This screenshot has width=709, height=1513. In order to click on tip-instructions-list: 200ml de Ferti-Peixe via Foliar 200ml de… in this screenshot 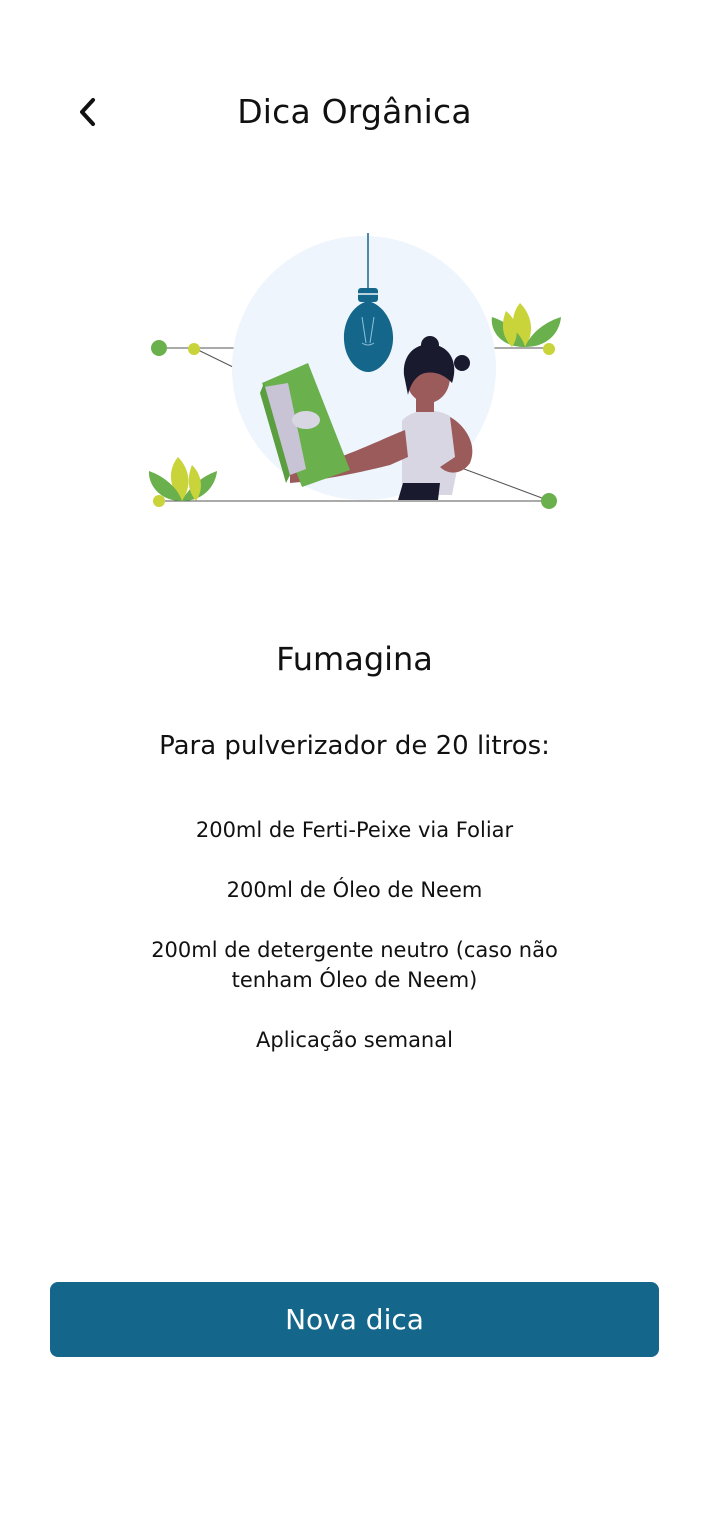, I will do `click(354, 950)`.